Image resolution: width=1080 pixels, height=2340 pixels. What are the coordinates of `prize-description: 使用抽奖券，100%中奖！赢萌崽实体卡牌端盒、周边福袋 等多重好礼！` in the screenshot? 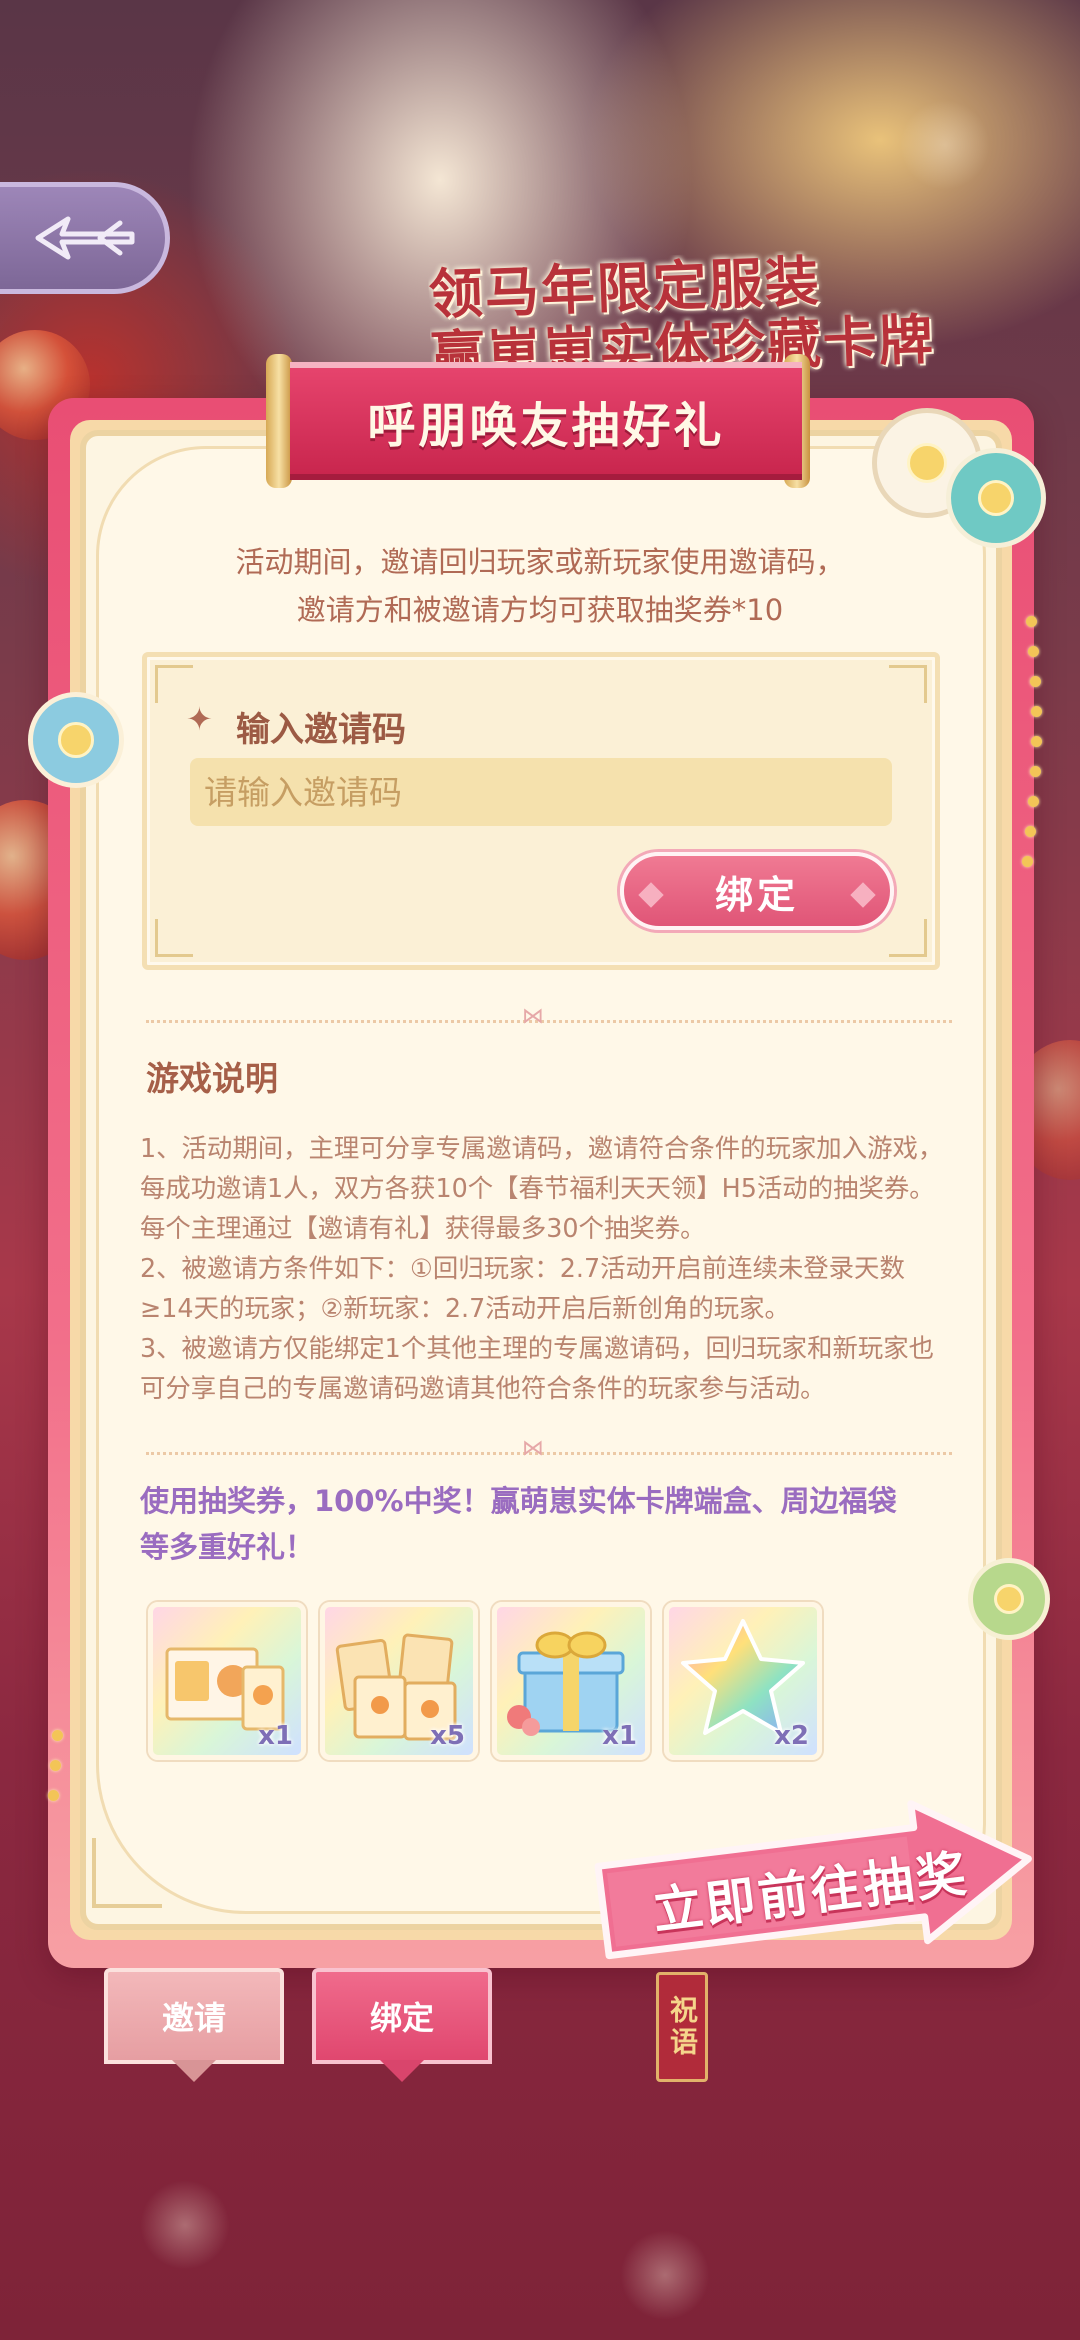 It's located at (550, 1524).